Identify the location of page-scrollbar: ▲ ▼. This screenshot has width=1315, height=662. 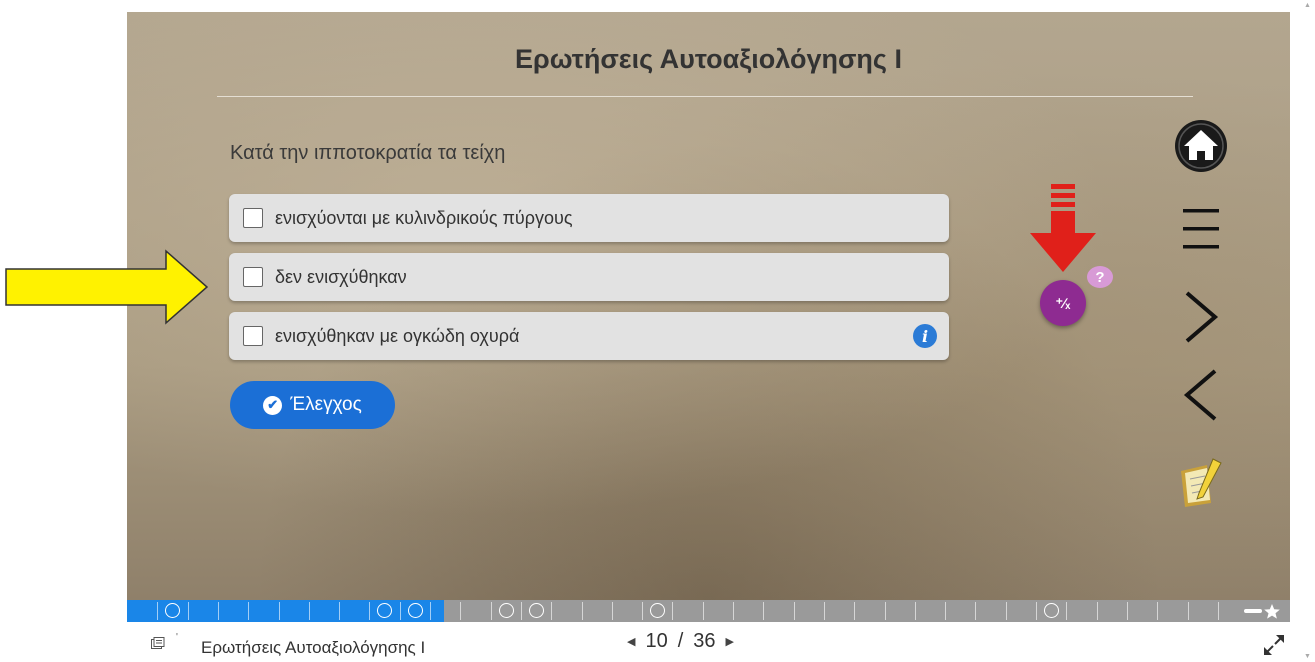
(1307, 331).